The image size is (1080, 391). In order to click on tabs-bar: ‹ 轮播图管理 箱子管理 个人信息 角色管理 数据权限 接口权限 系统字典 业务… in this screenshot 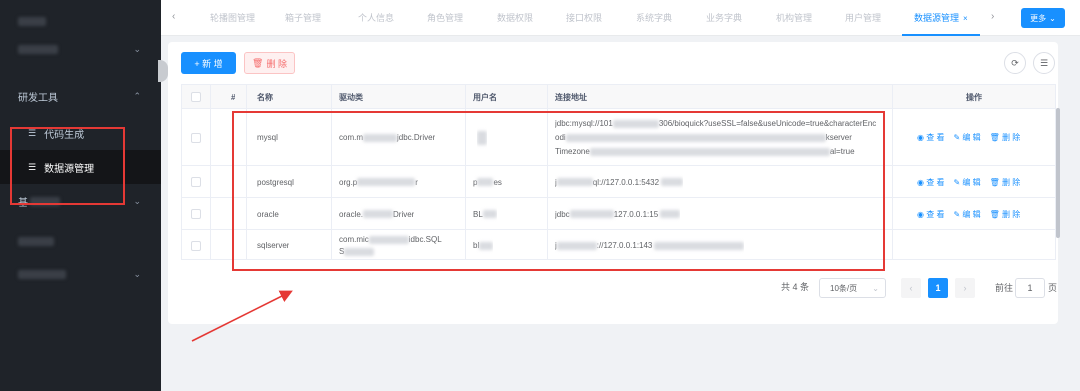, I will do `click(620, 18)`.